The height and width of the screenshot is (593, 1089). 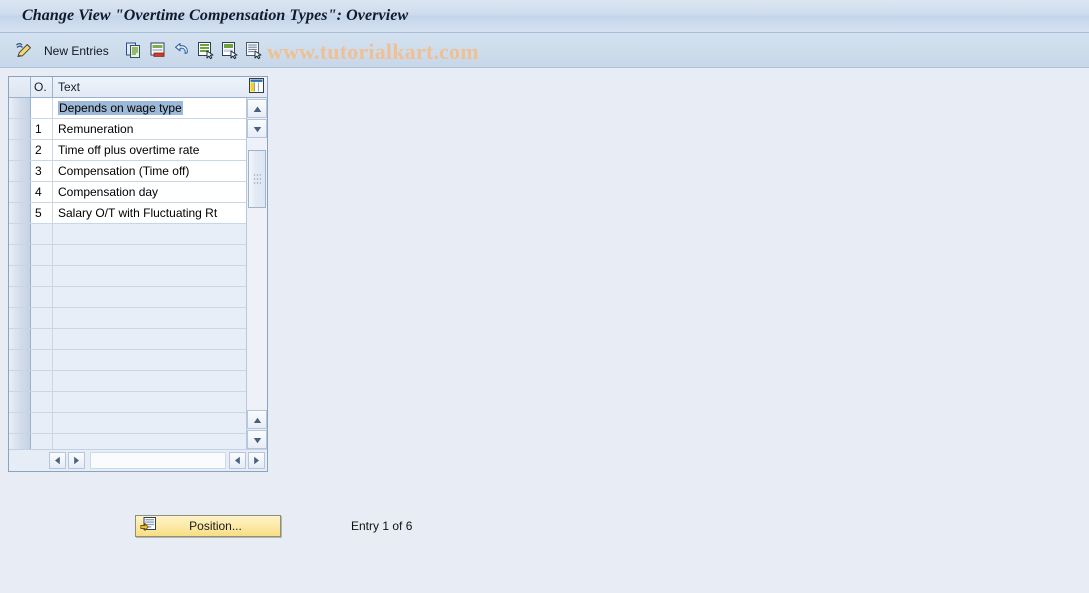 What do you see at coordinates (76, 51) in the screenshot?
I see `new-entries-button: New Entries` at bounding box center [76, 51].